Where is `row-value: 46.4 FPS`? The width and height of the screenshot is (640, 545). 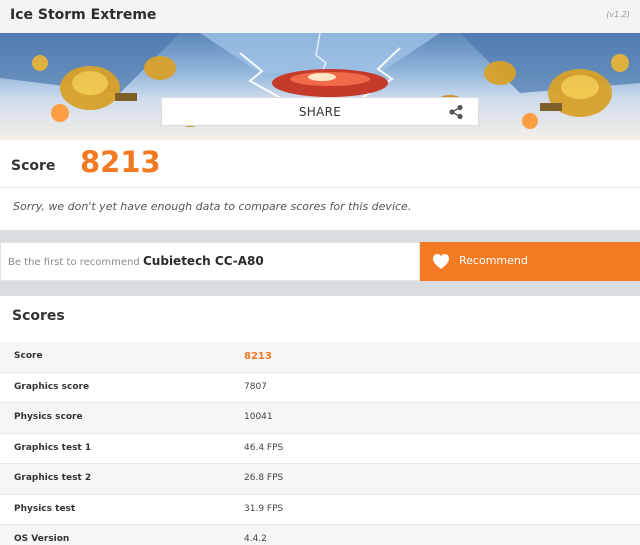 row-value: 46.4 FPS is located at coordinates (264, 447).